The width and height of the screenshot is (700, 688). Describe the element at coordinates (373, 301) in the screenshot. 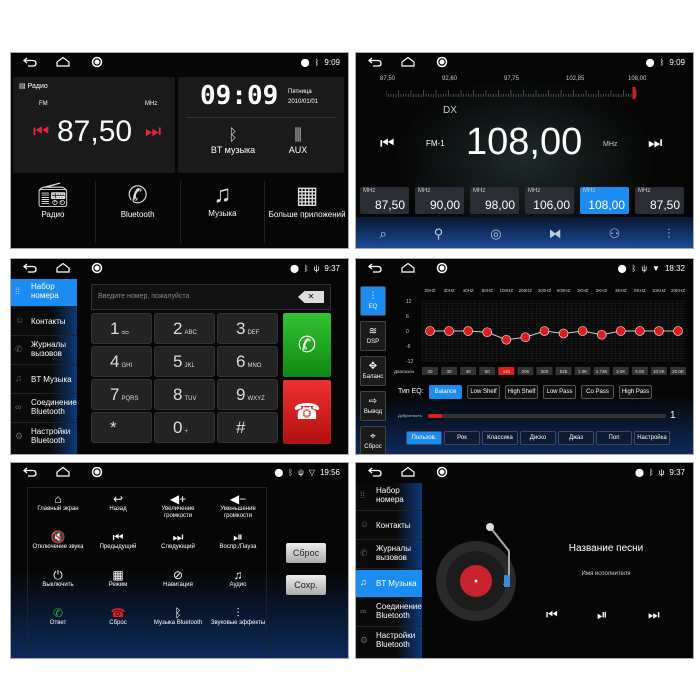

I see `eq-tab: ⫶ EQ` at that location.